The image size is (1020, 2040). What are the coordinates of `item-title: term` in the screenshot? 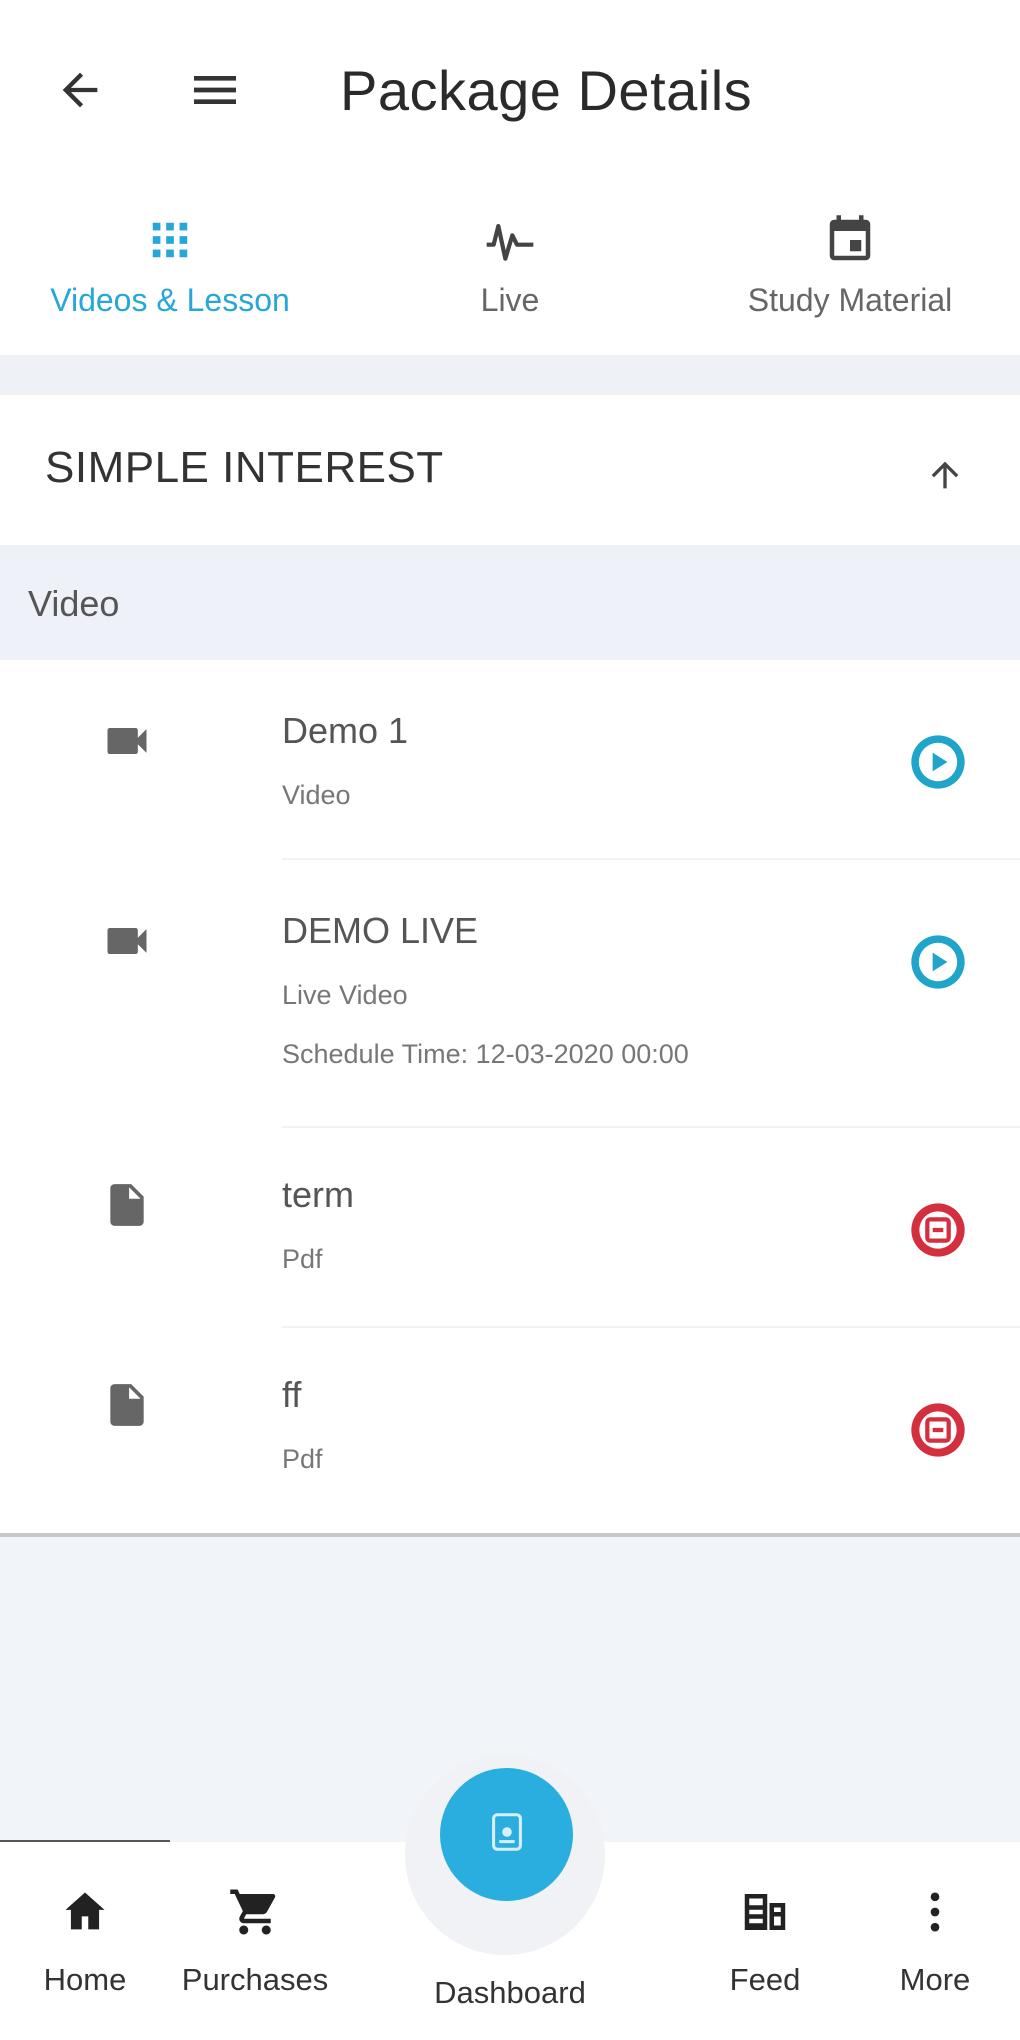 It's located at (318, 1194).